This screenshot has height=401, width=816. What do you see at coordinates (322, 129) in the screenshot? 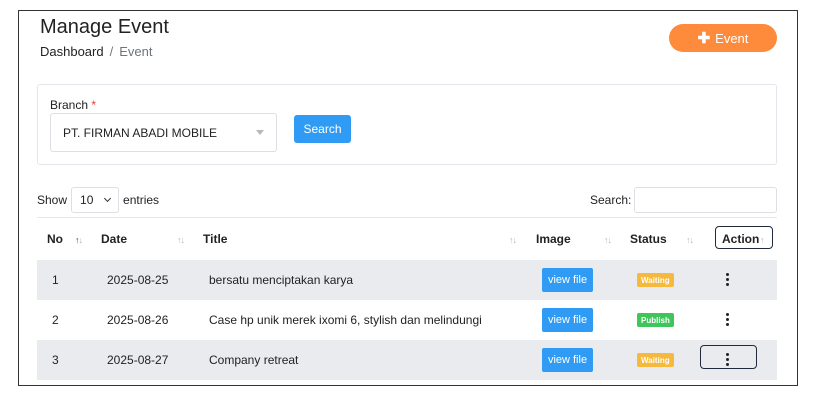
I see `search-button: Search` at bounding box center [322, 129].